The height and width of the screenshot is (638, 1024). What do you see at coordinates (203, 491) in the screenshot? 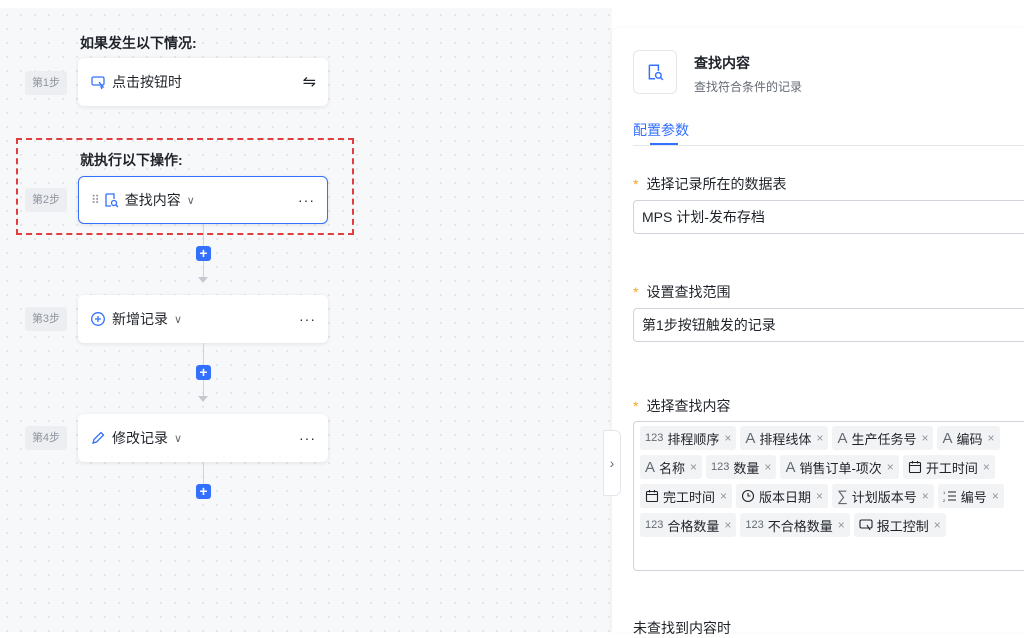
I see `add-step-button-3: +` at bounding box center [203, 491].